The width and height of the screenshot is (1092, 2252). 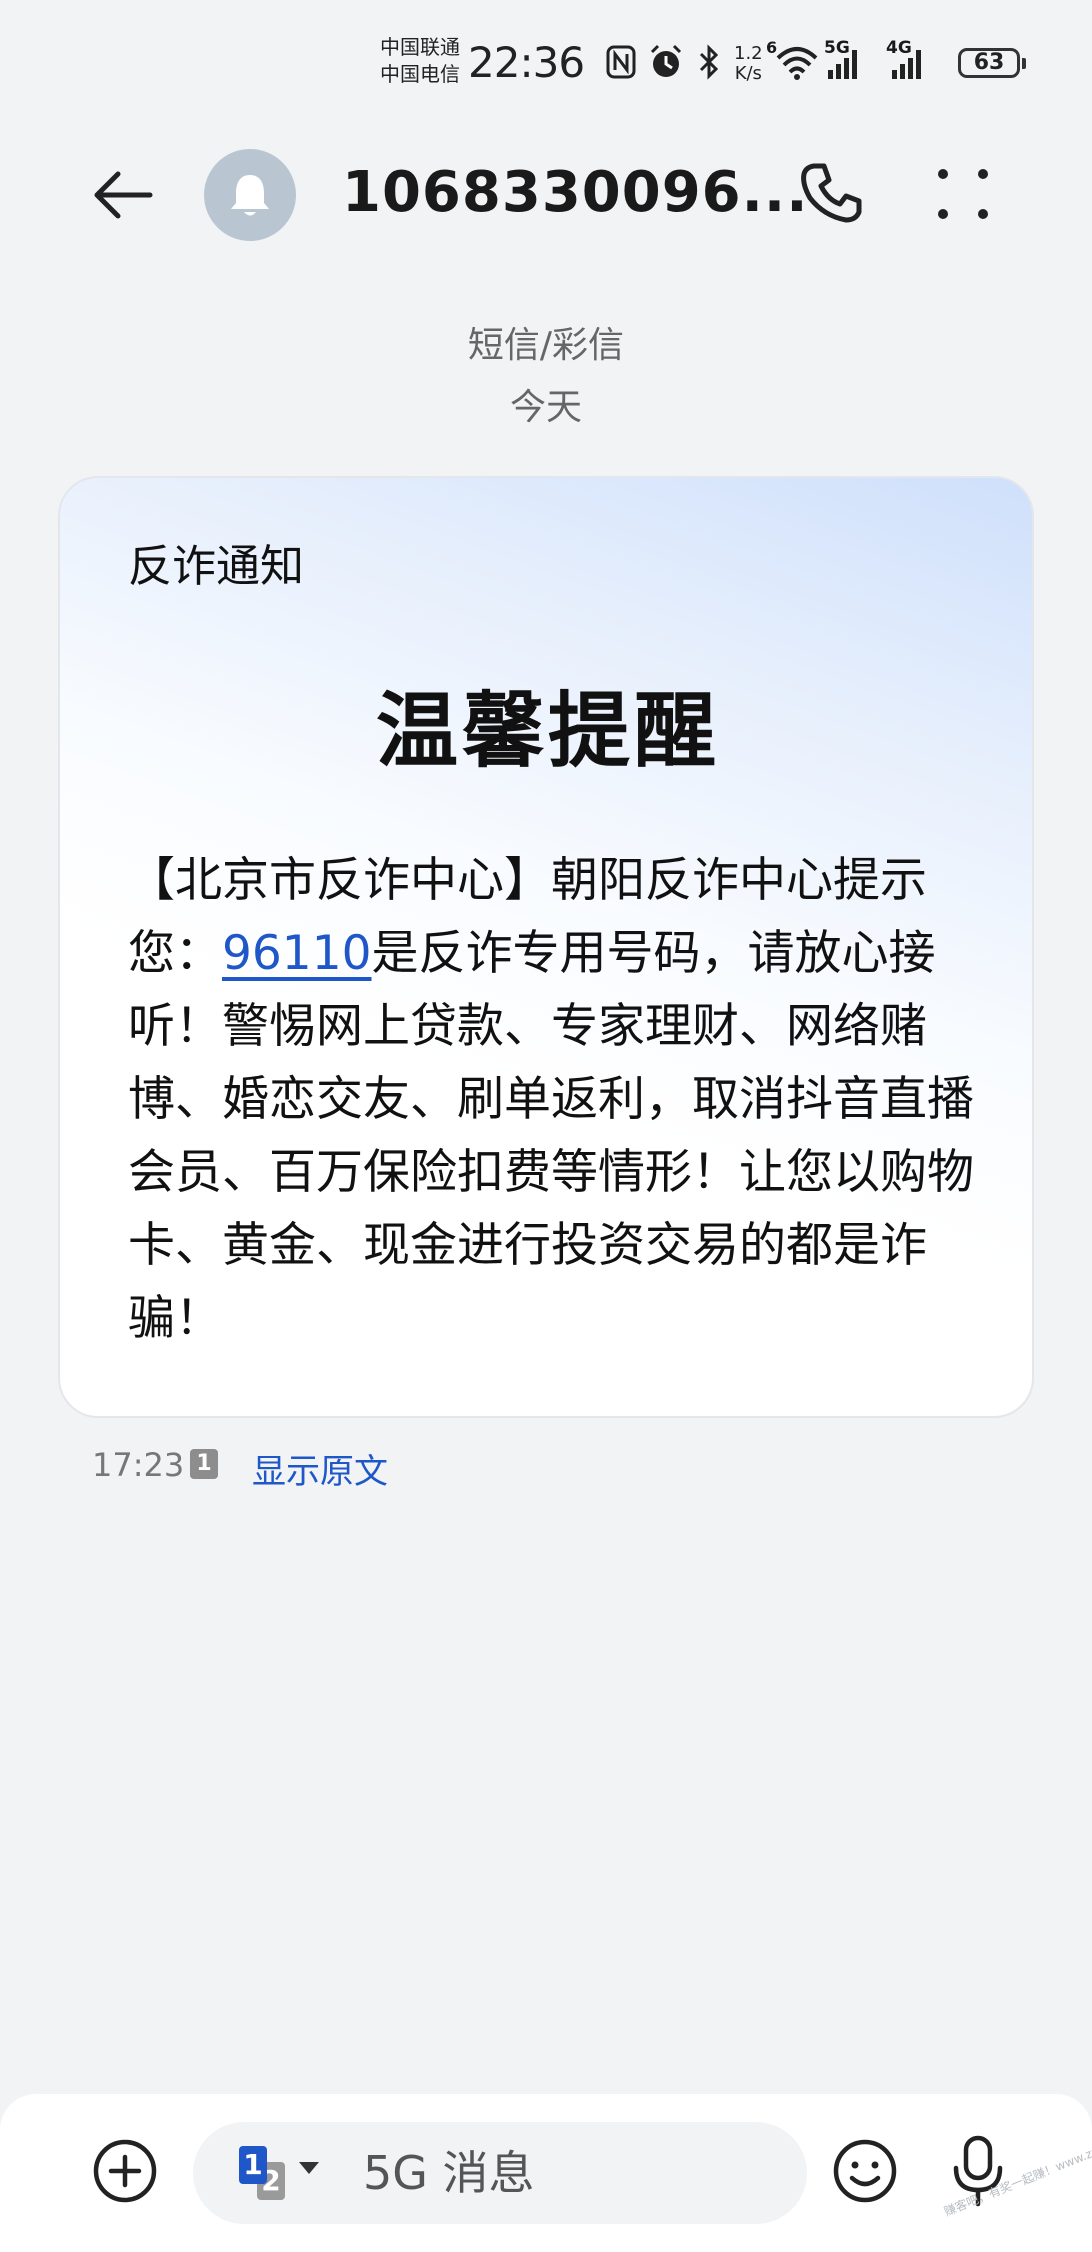 I want to click on wifi-icon, so click(x=797, y=63).